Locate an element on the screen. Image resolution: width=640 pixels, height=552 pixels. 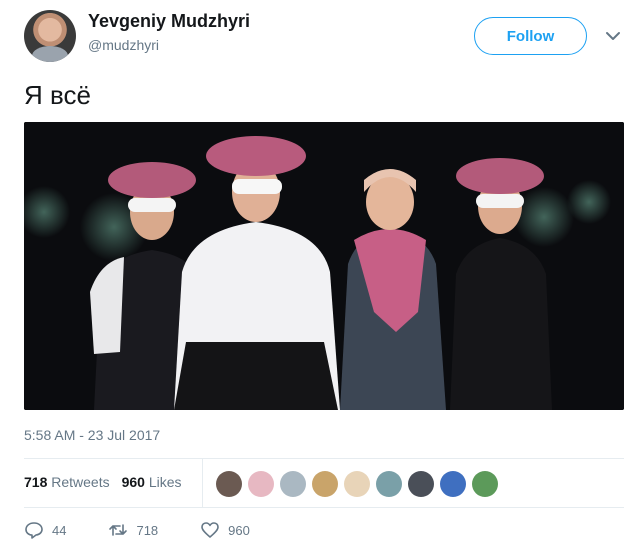
reply-count: 44 is located at coordinates (59, 530).